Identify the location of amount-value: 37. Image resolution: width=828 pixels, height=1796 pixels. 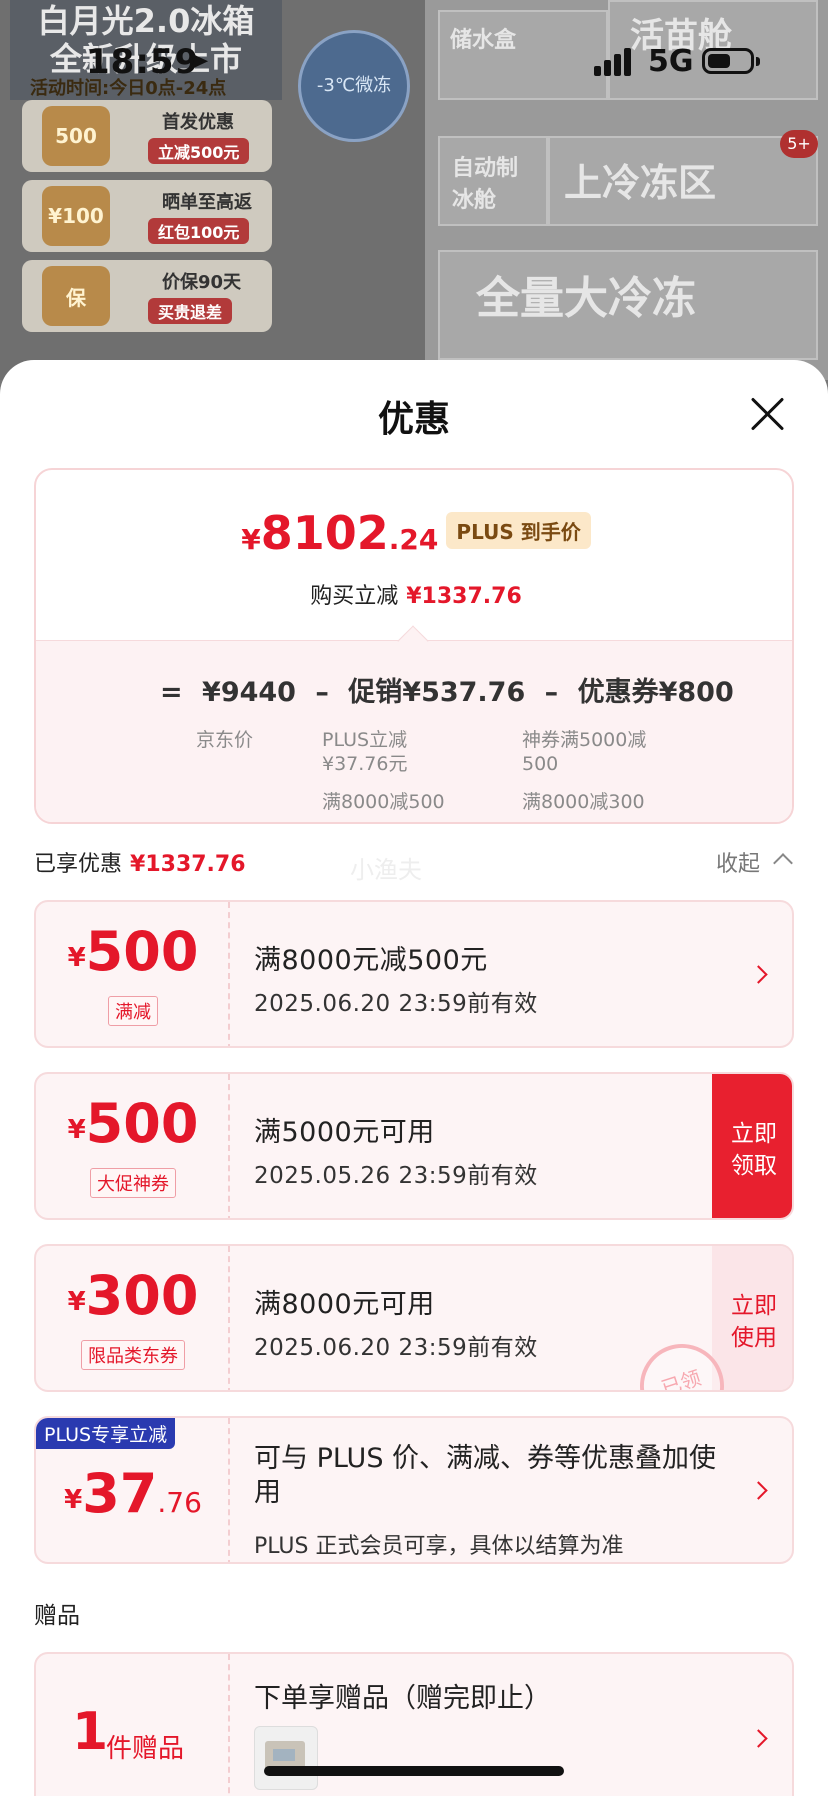
(120, 1493).